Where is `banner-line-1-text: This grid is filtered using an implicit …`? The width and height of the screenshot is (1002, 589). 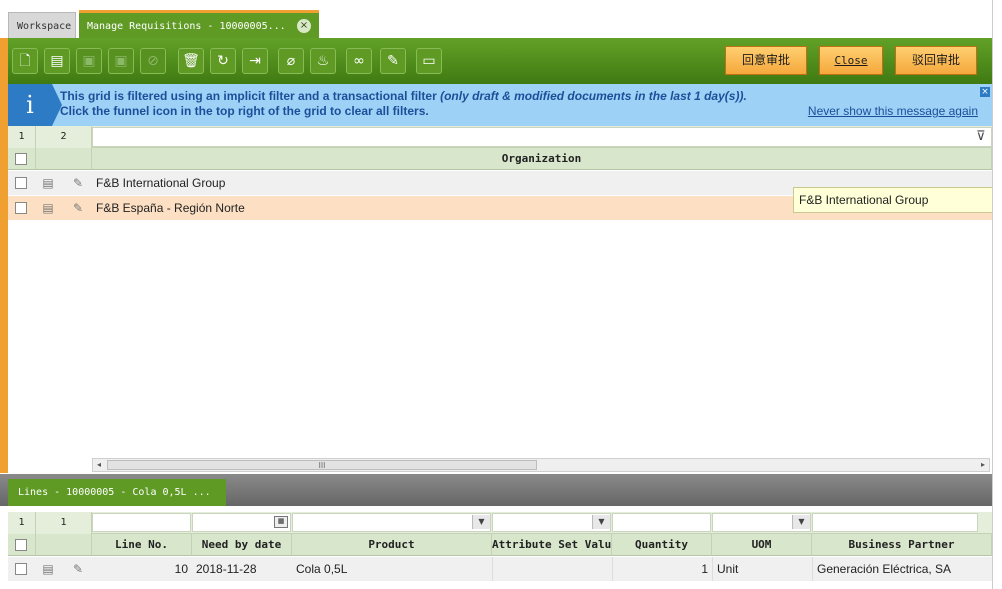 banner-line-1-text: This grid is filtered using an implicit … is located at coordinates (250, 96).